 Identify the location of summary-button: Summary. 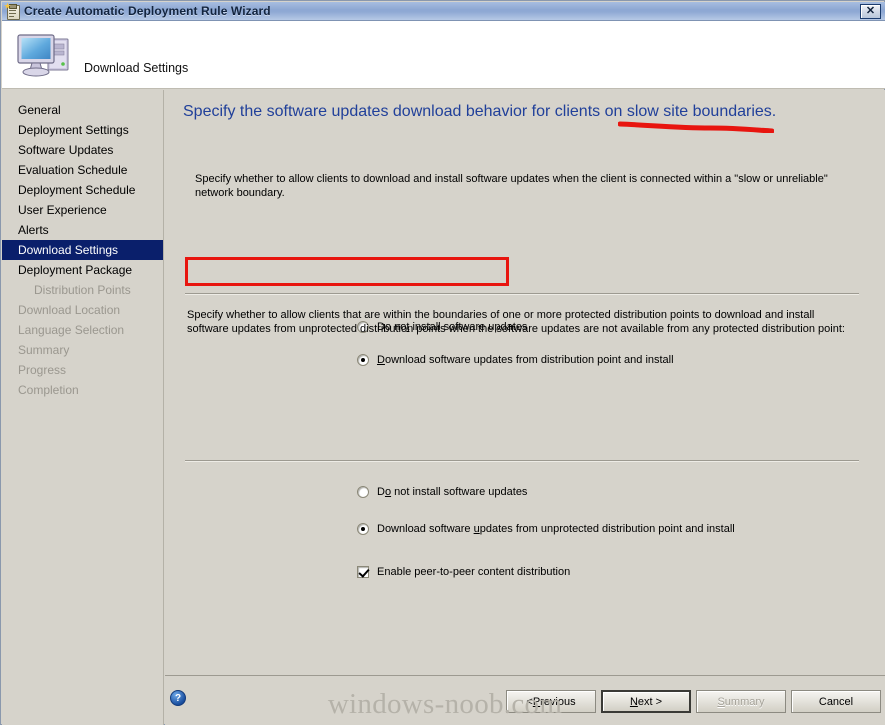
(741, 701).